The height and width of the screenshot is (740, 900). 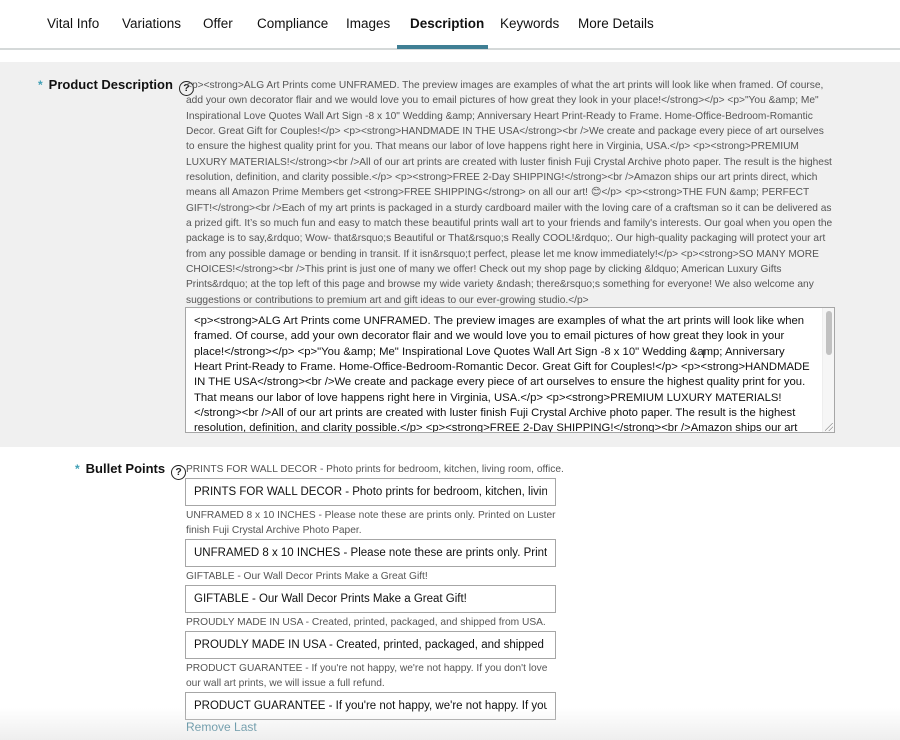 I want to click on active-tab-indicator, so click(x=442, y=47).